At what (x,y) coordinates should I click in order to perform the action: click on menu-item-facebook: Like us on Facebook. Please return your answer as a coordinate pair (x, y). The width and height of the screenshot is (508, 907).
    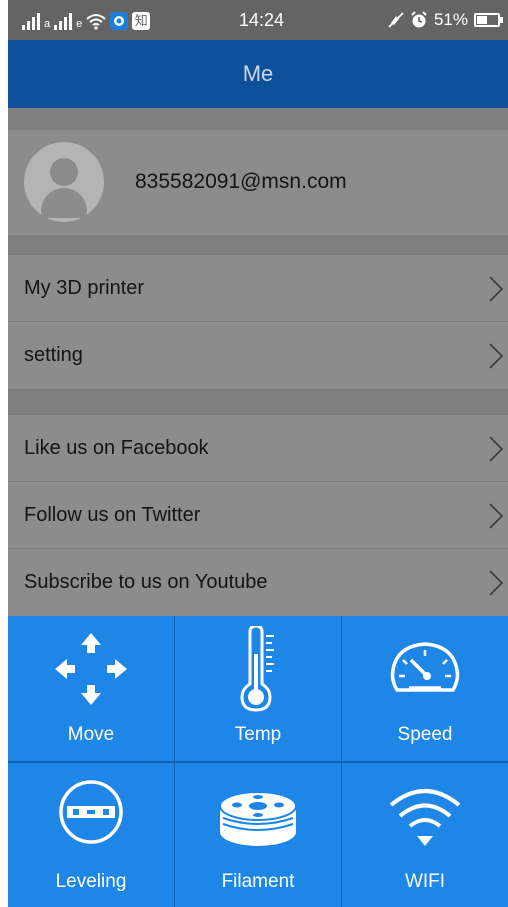
    Looking at the image, I should click on (258, 448).